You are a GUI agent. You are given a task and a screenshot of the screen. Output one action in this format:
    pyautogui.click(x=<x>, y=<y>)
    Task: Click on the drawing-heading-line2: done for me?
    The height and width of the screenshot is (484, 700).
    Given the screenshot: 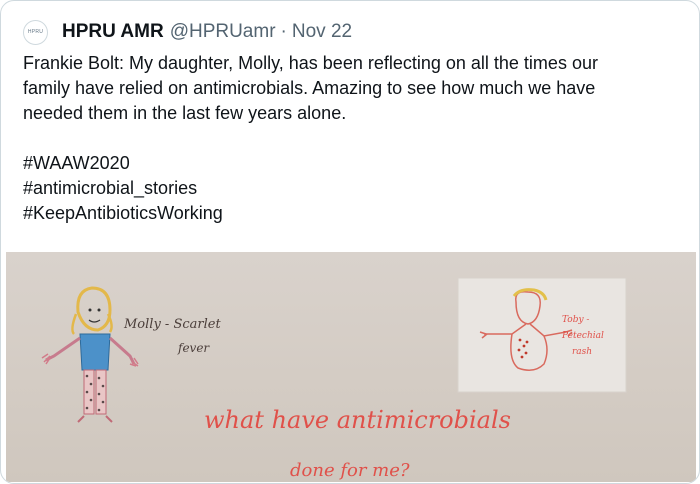 What is the action you would take?
    pyautogui.click(x=350, y=470)
    